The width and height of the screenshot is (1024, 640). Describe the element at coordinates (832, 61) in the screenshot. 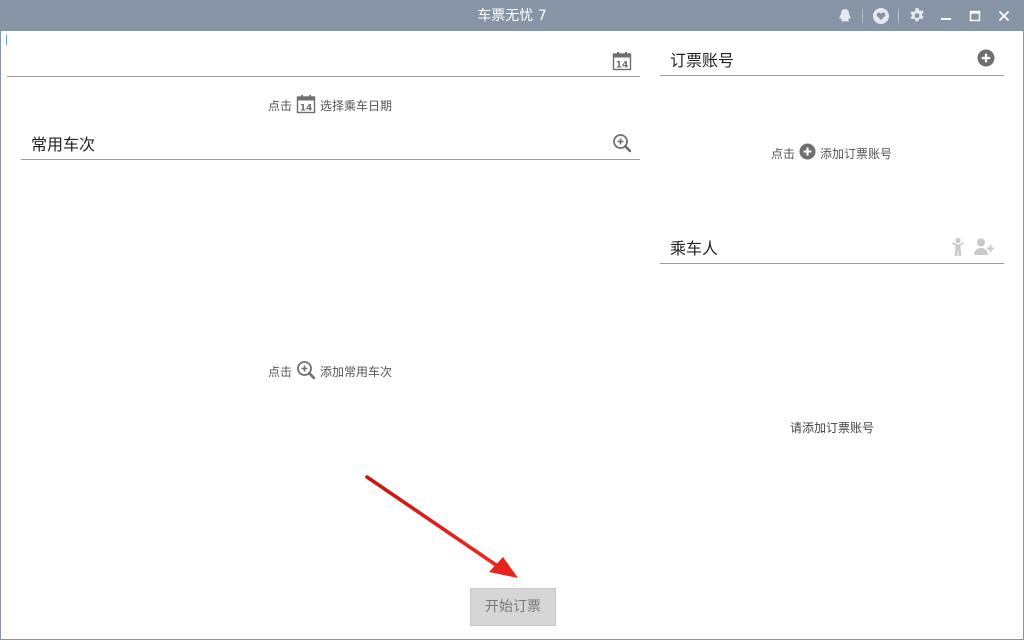

I see `booking-account-header: 订票账号` at that location.